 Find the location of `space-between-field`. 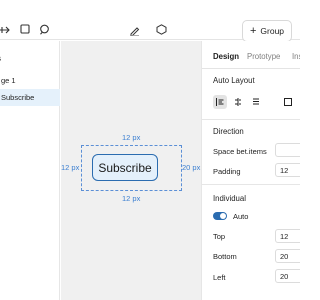

space-between-field is located at coordinates (287, 150).